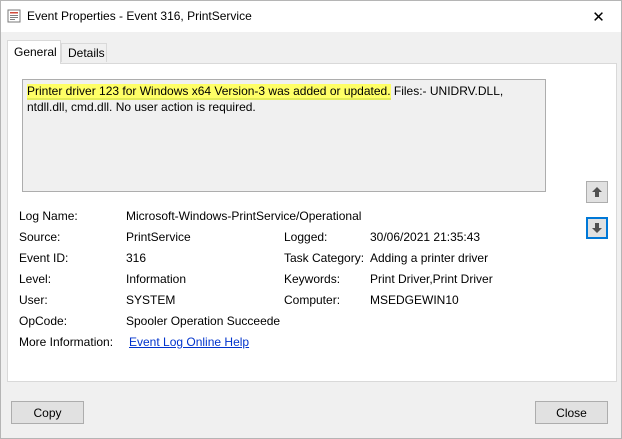 The width and height of the screenshot is (622, 439). I want to click on source-value: PrintService, so click(158, 237).